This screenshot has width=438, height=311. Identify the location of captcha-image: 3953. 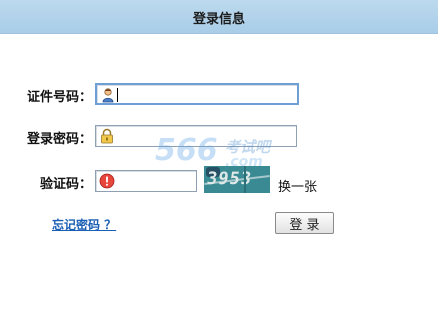
(237, 179).